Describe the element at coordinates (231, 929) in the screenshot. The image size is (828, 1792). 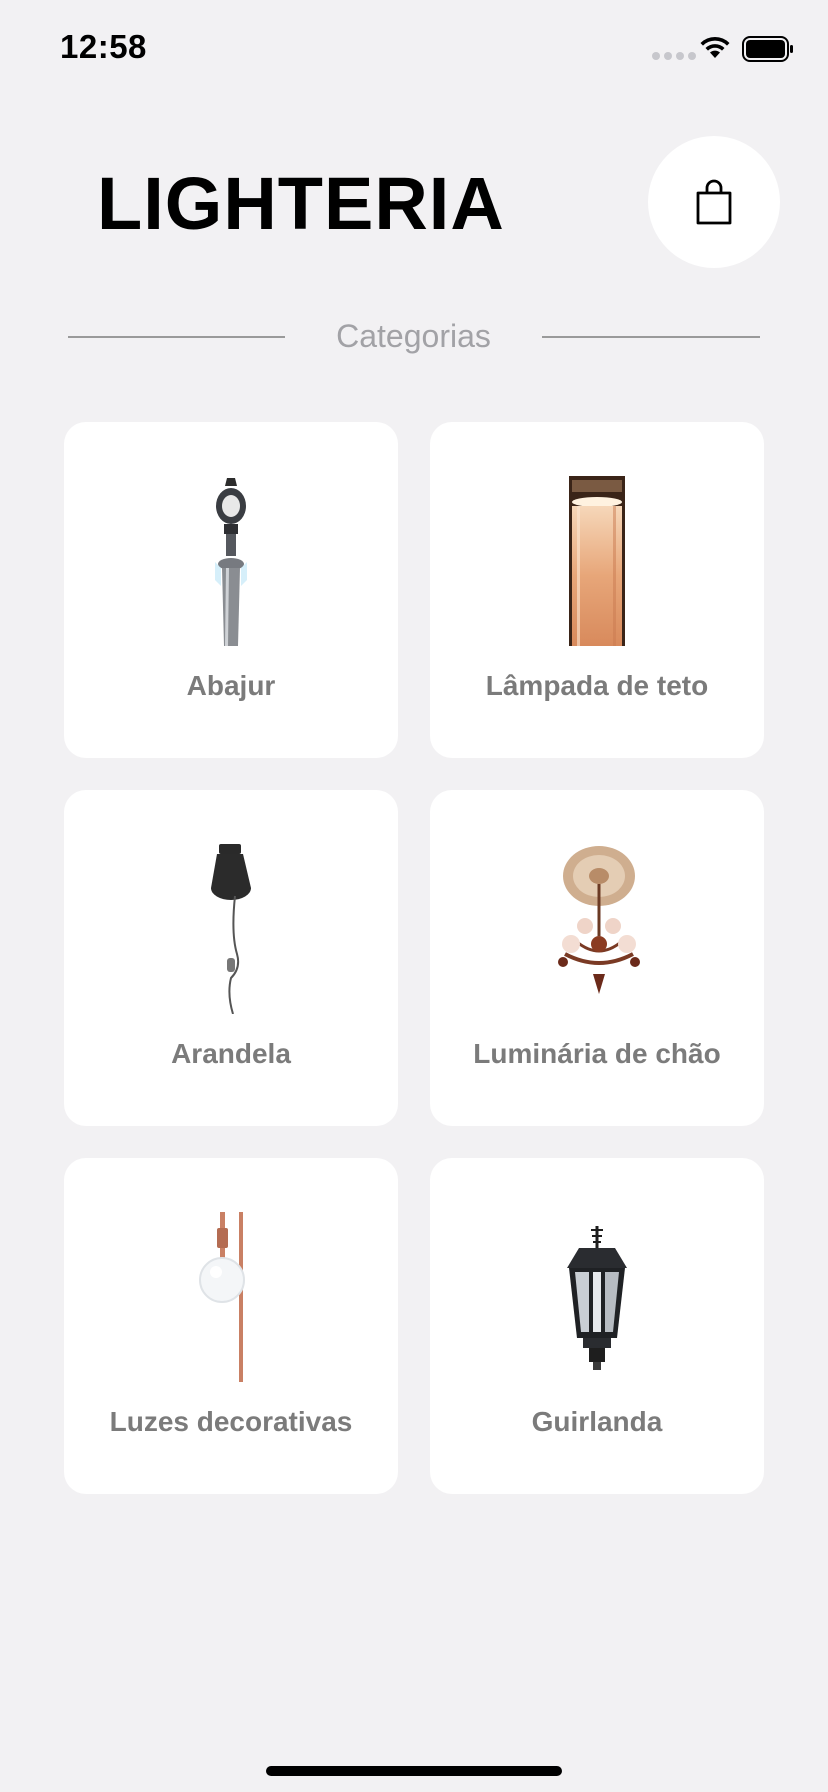
I see `hanging-bulb-icon` at that location.